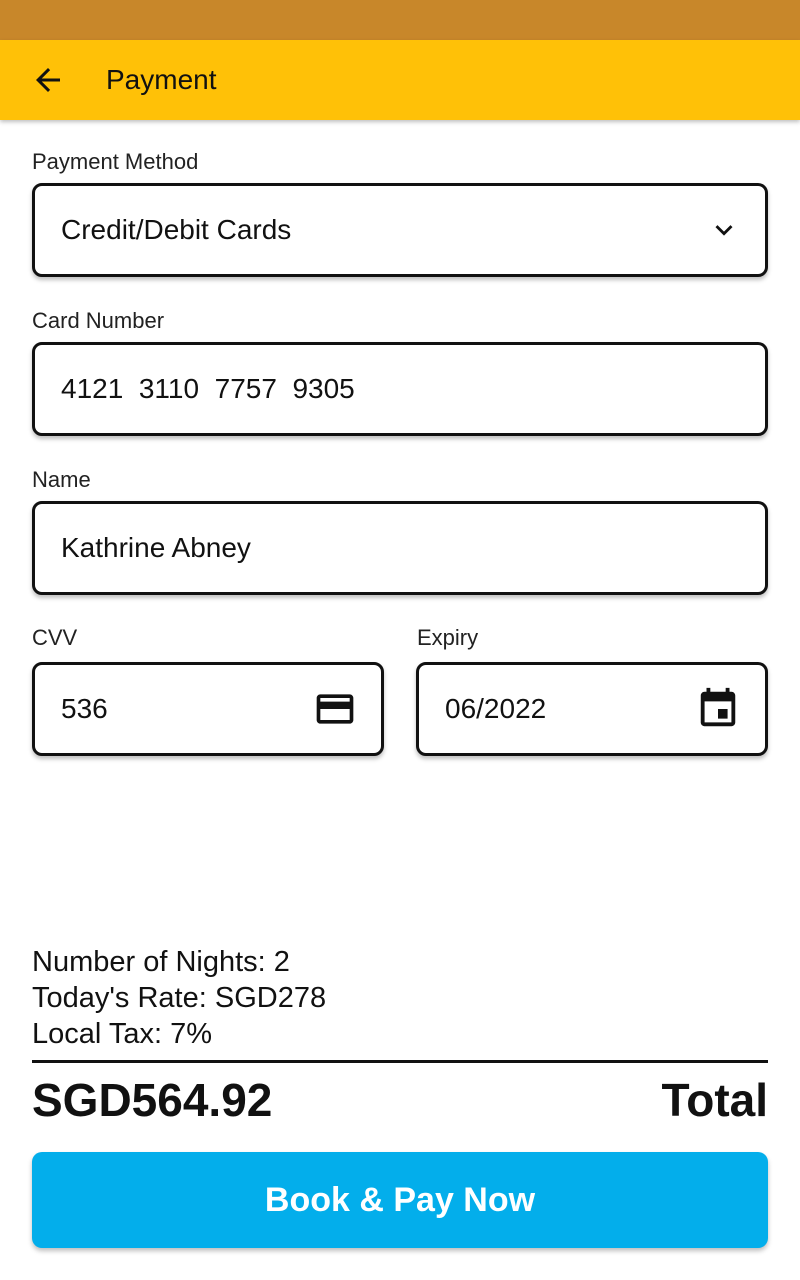 The image size is (800, 1280). What do you see at coordinates (592, 709) in the screenshot?
I see `expiry-field: 06/2022` at bounding box center [592, 709].